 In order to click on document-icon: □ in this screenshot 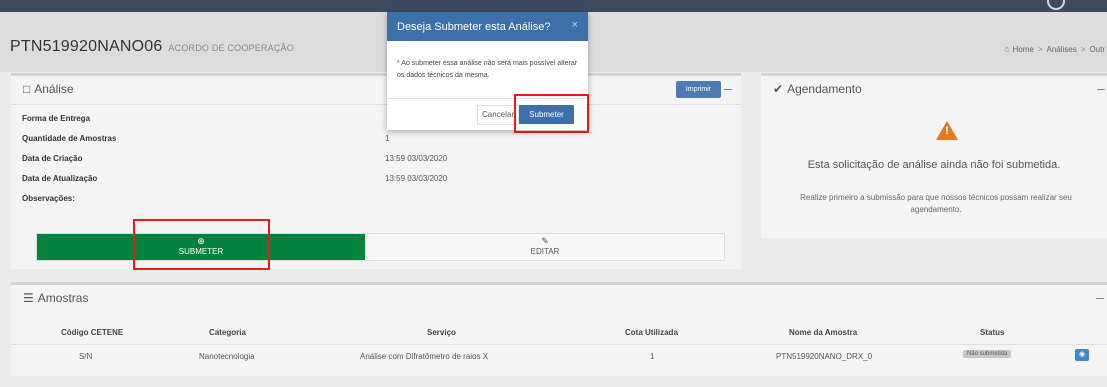, I will do `click(27, 89)`.